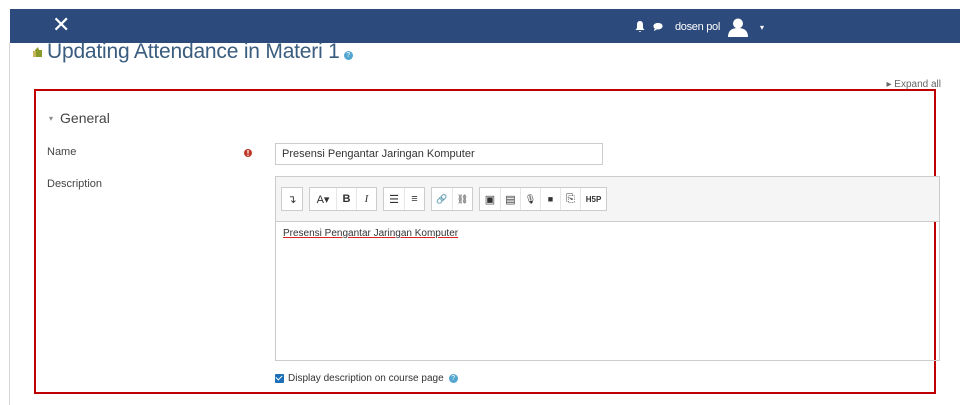 This screenshot has width=961, height=405. I want to click on collapse-chevron-icon: ▾, so click(51, 118).